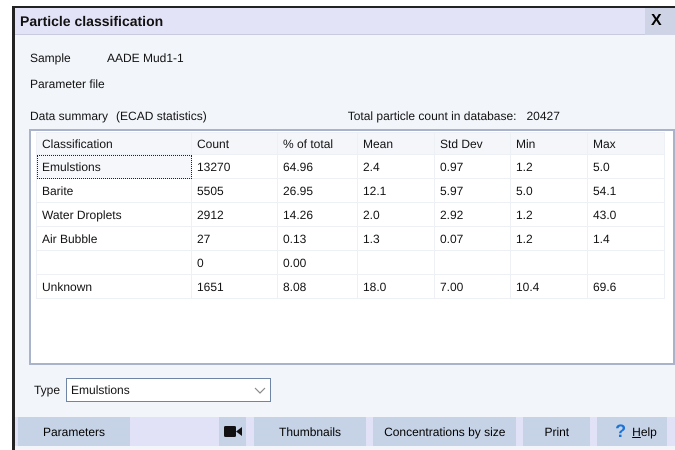  I want to click on table-cell: 1651, so click(235, 286).